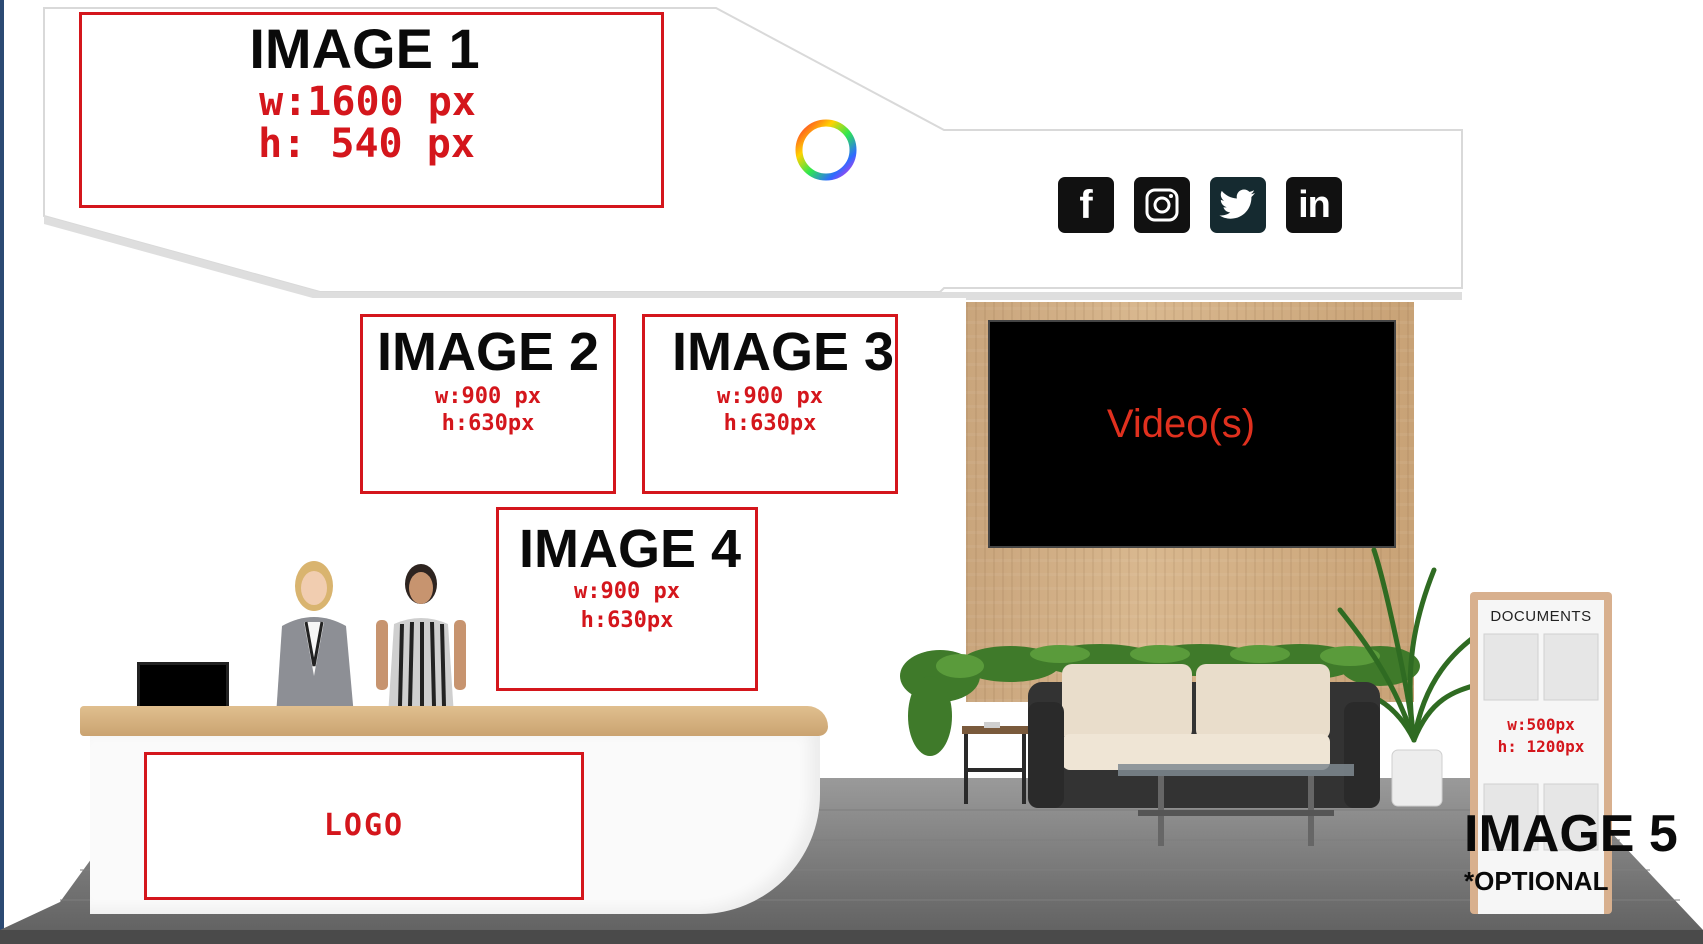 This screenshot has width=1703, height=944. Describe the element at coordinates (1541, 724) in the screenshot. I see `image-5-width: w:500px` at that location.